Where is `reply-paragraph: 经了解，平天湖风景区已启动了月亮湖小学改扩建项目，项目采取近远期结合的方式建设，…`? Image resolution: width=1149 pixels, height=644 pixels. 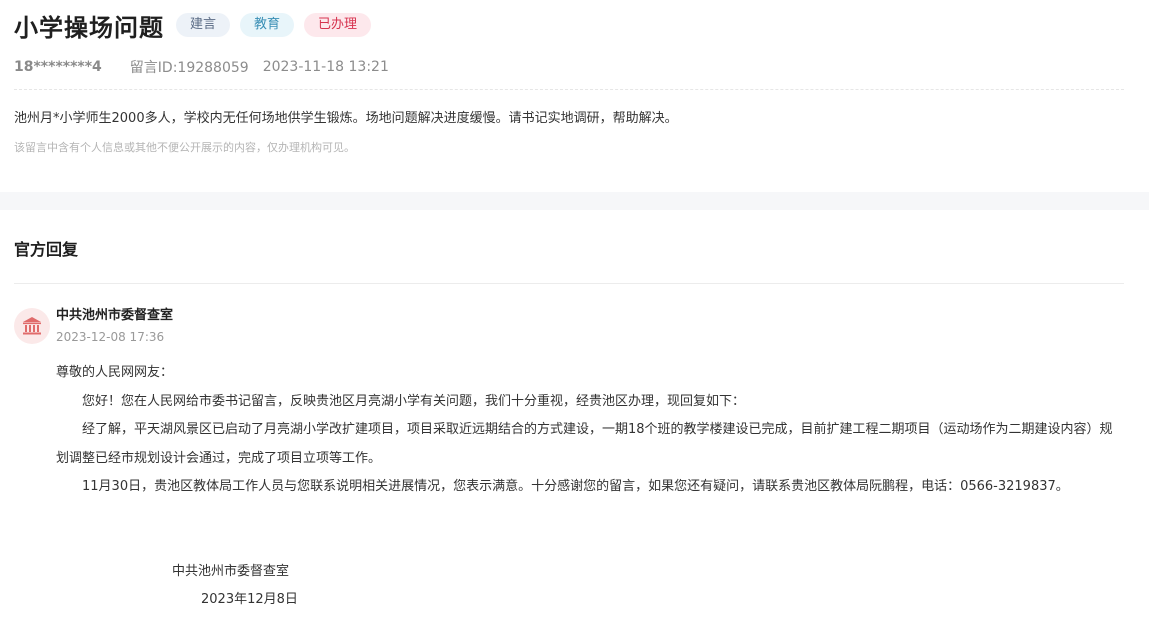
reply-paragraph: 经了解，平天湖风景区已启动了月亮湖小学改扩建项目，项目采取近远期结合的方式建设，… is located at coordinates (584, 444).